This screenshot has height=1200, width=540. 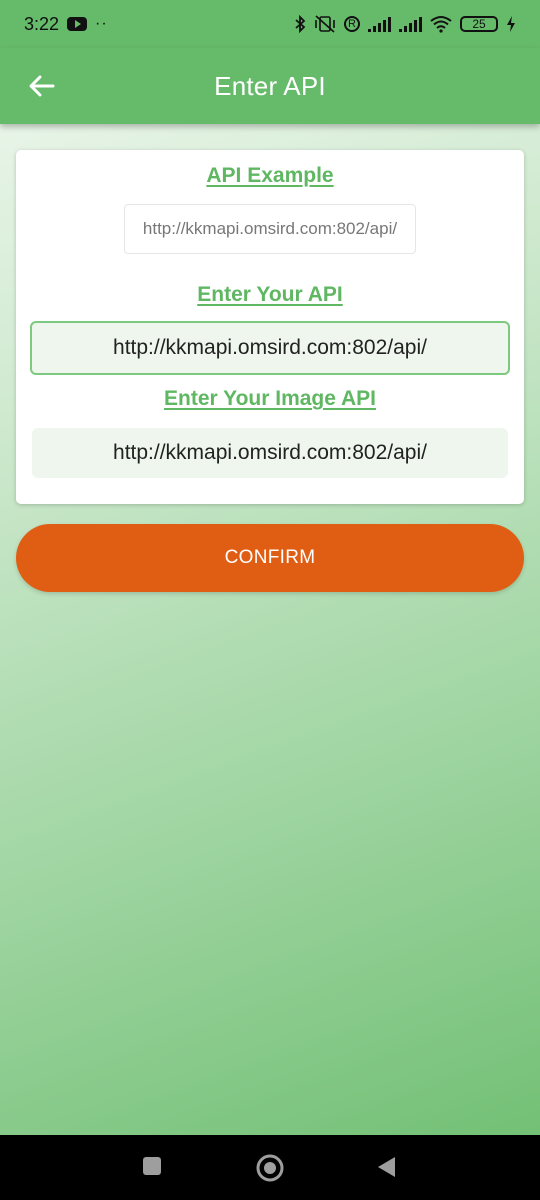 I want to click on battery-icon: 25, so click(x=479, y=24).